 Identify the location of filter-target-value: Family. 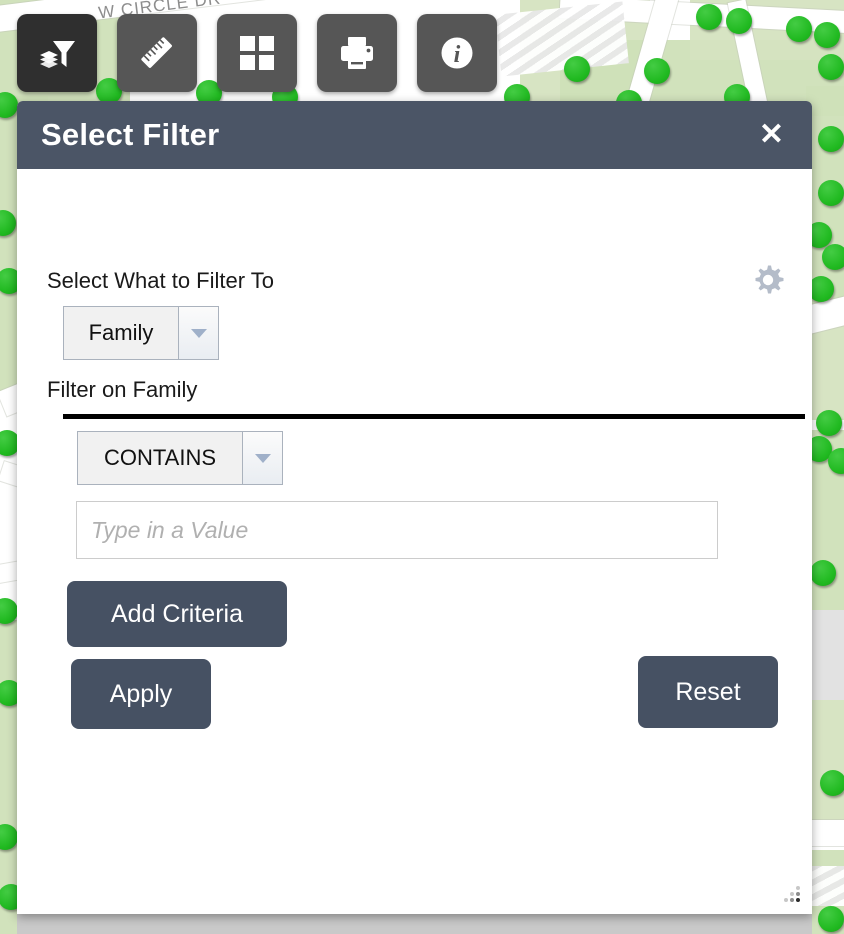
(121, 333).